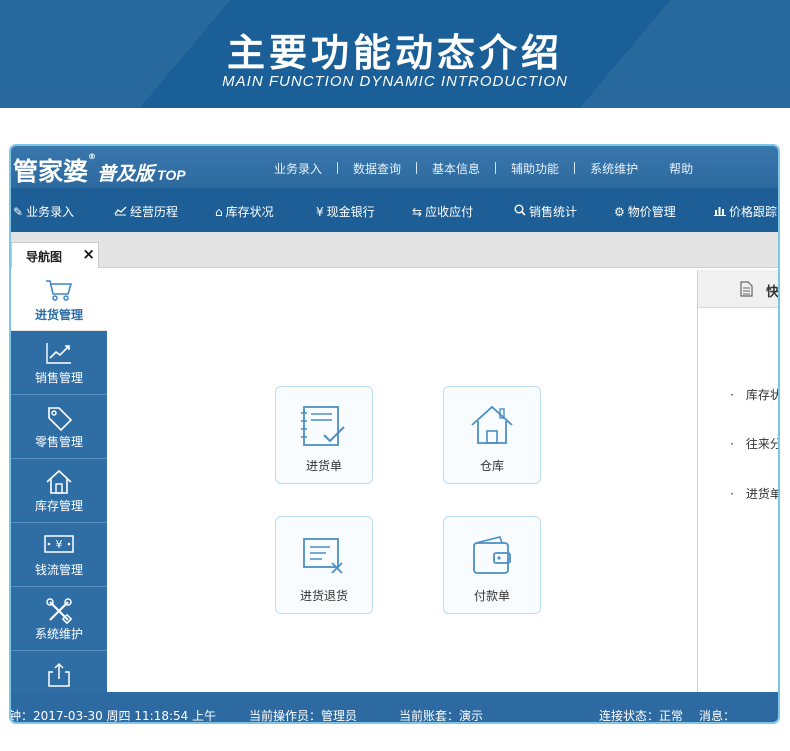  I want to click on sidebar-item-retail: 零售管理, so click(59, 427).